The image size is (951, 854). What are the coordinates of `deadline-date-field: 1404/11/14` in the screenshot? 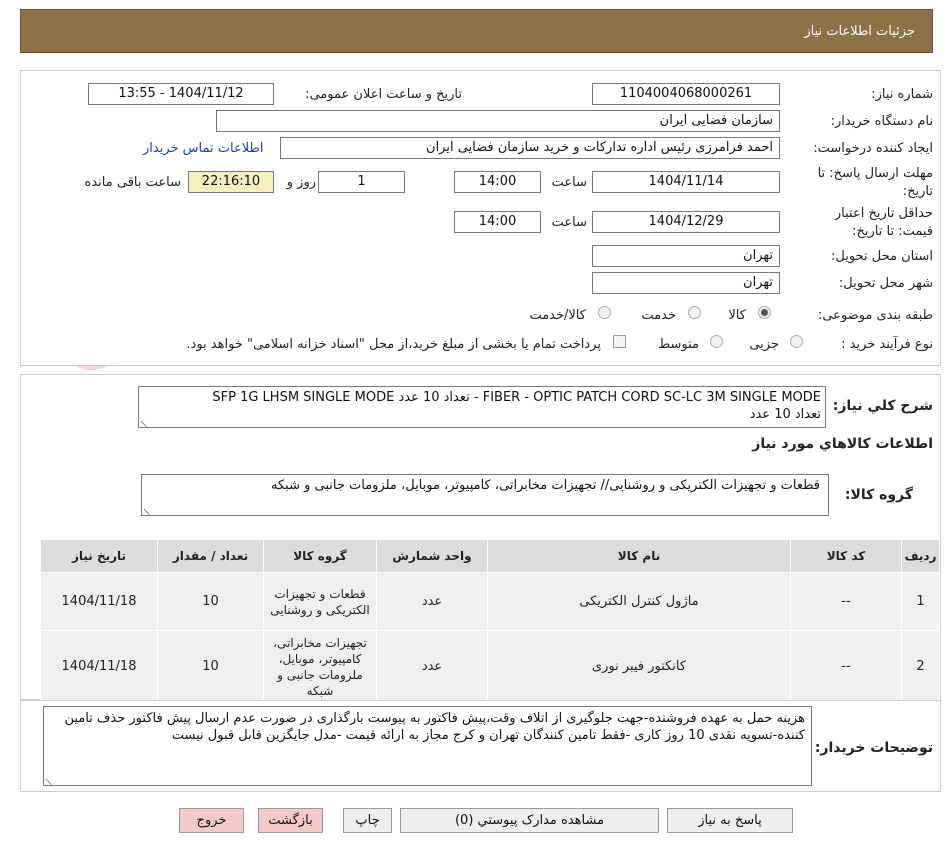 It's located at (686, 182).